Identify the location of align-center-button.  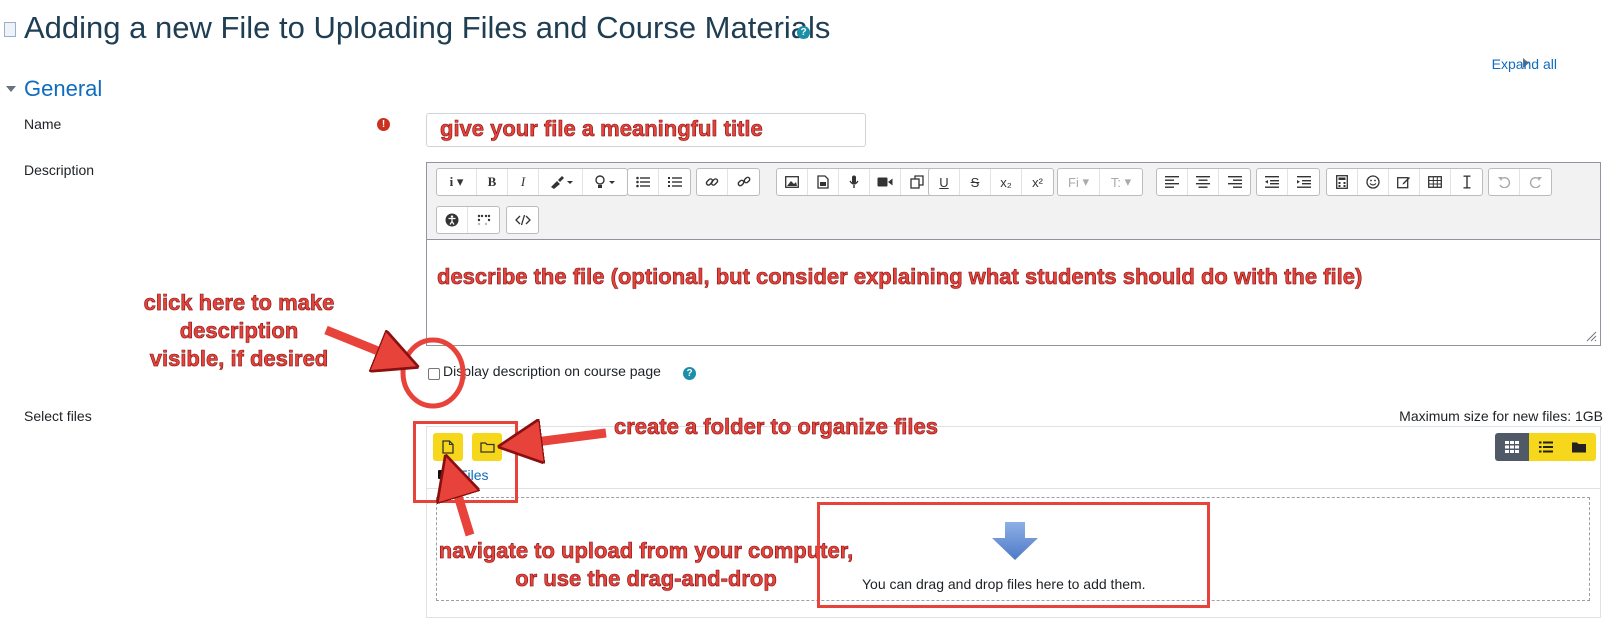
(1203, 182).